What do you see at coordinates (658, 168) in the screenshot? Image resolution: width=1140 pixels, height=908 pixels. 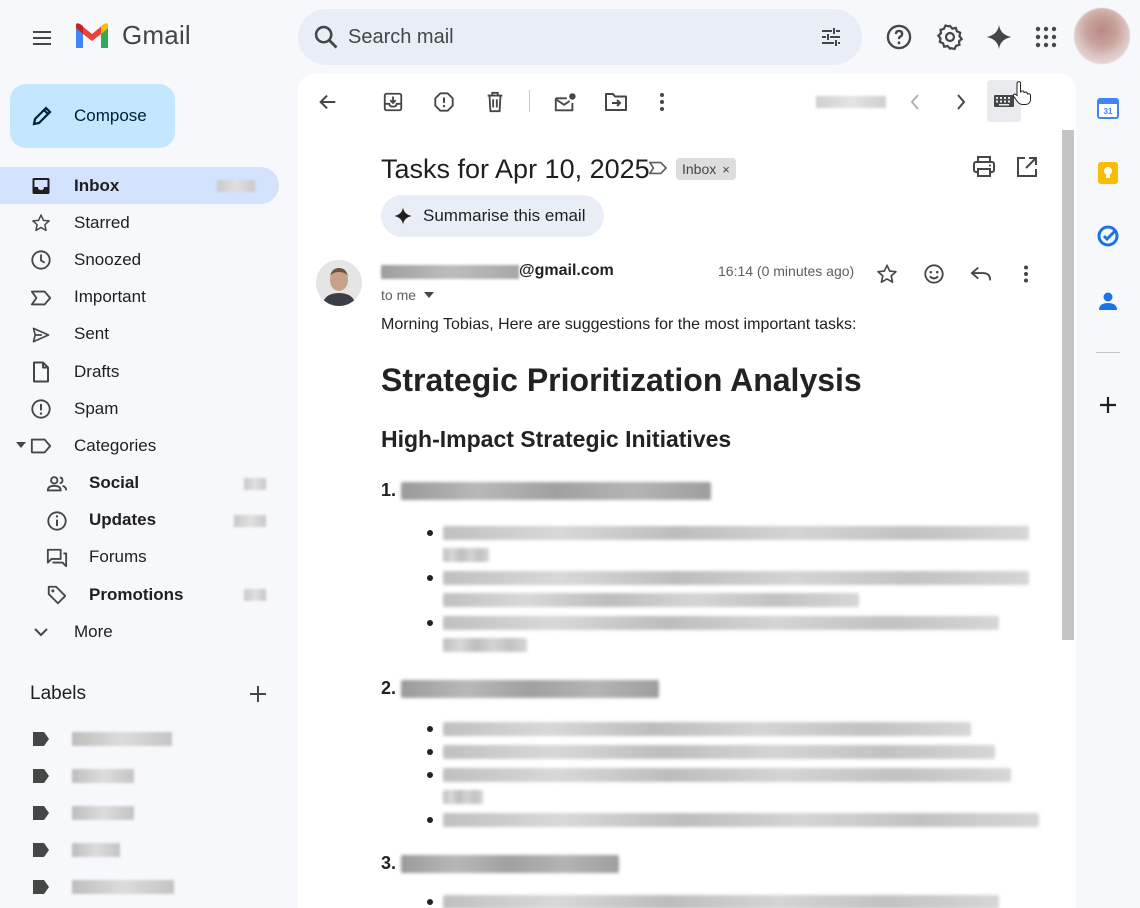 I see `importance-marker-icon` at bounding box center [658, 168].